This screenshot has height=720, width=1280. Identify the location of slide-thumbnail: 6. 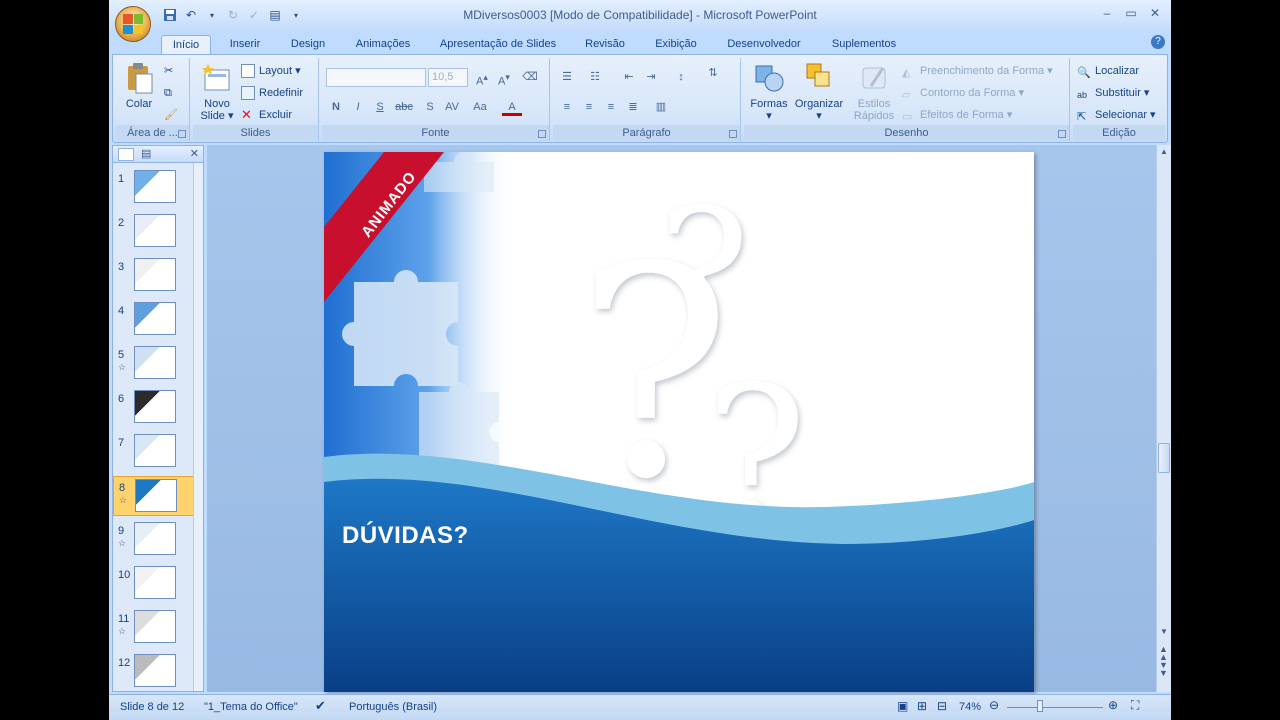
(155, 408).